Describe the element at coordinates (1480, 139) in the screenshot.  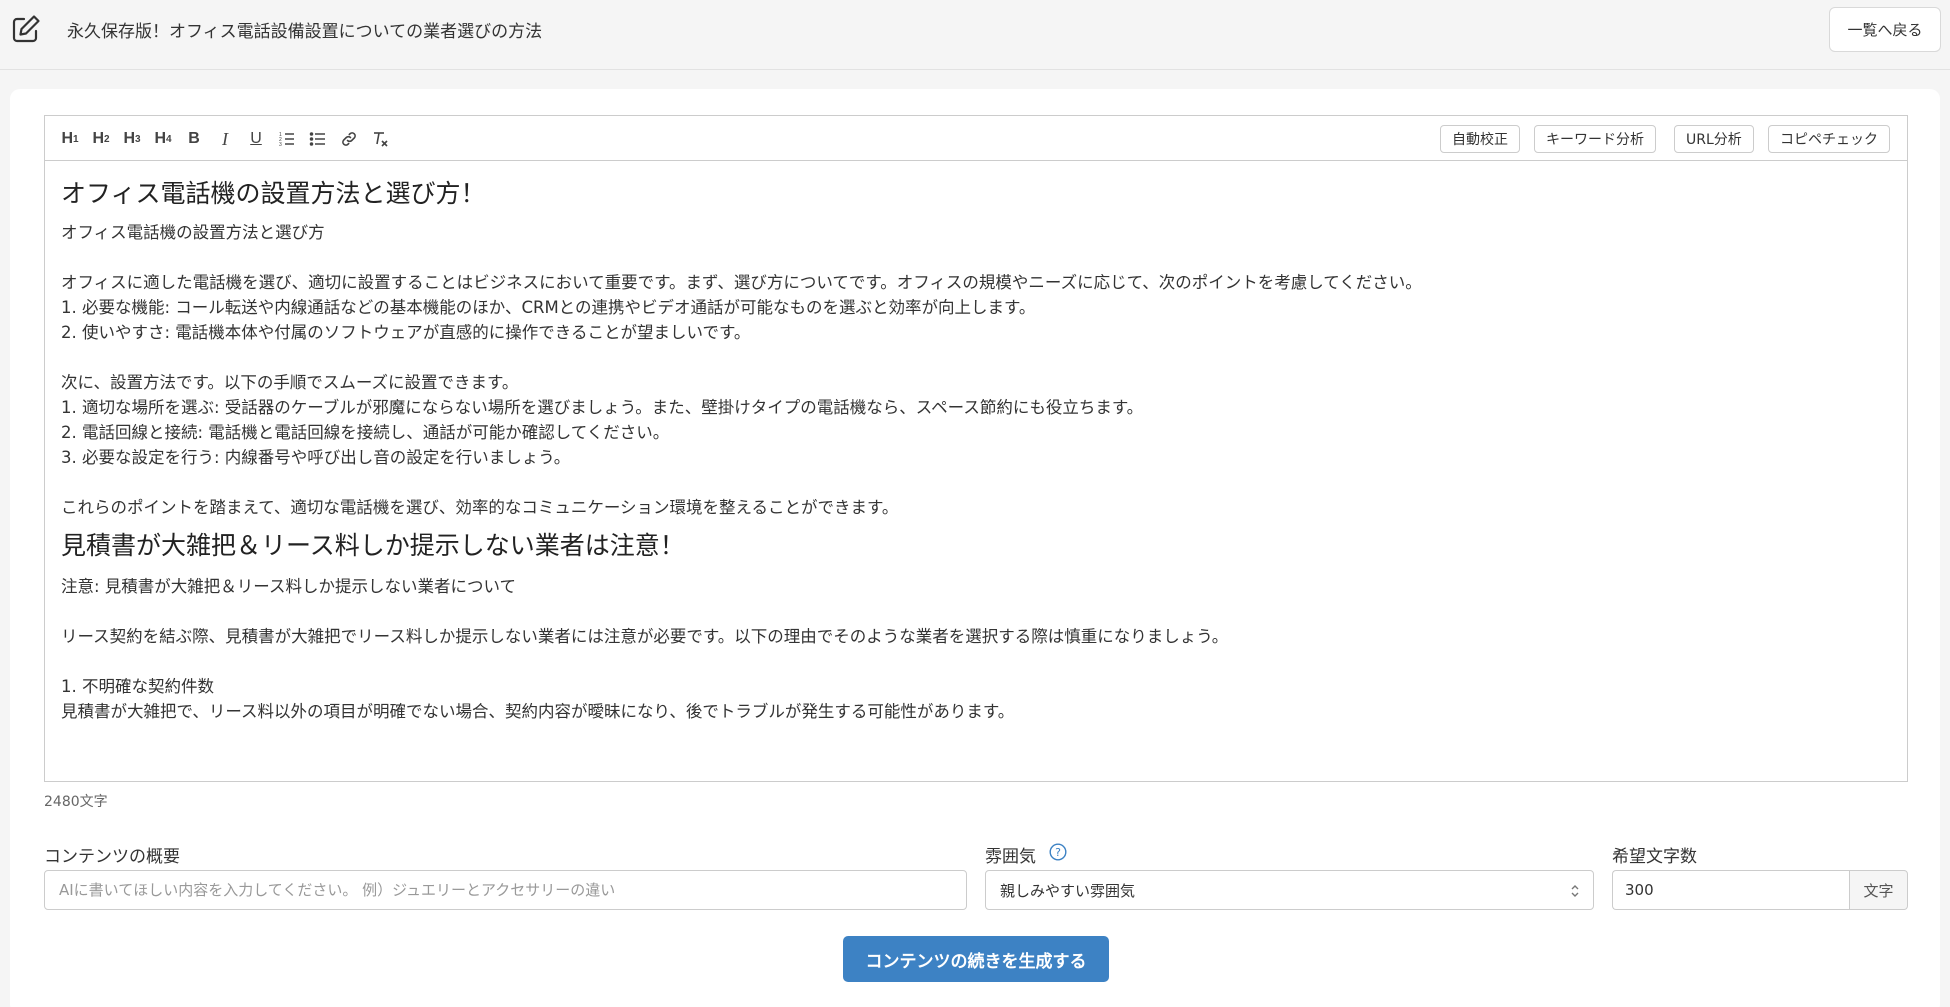
I see `auto-proofread-button: 自動校正` at that location.